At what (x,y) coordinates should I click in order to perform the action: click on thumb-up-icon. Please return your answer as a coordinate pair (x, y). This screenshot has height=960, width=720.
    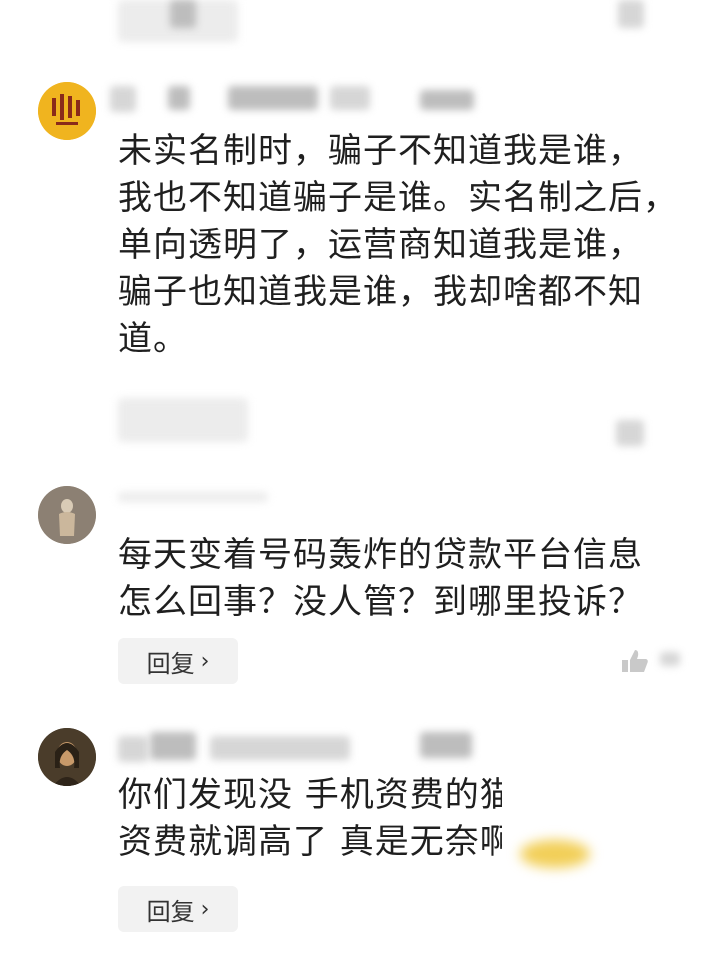
    Looking at the image, I should click on (635, 663).